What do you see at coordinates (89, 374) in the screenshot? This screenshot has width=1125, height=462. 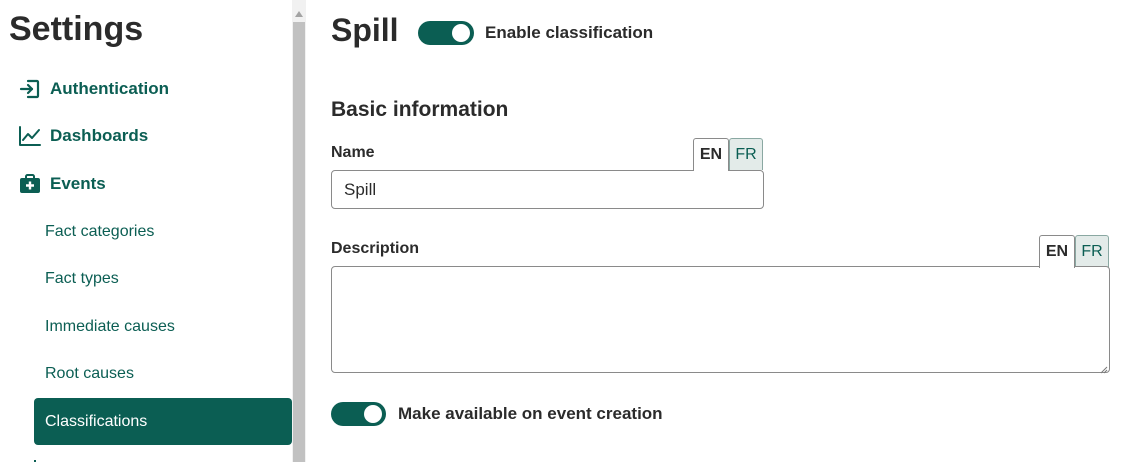 I see `sidebar-subitem-root-causes: Root causes` at bounding box center [89, 374].